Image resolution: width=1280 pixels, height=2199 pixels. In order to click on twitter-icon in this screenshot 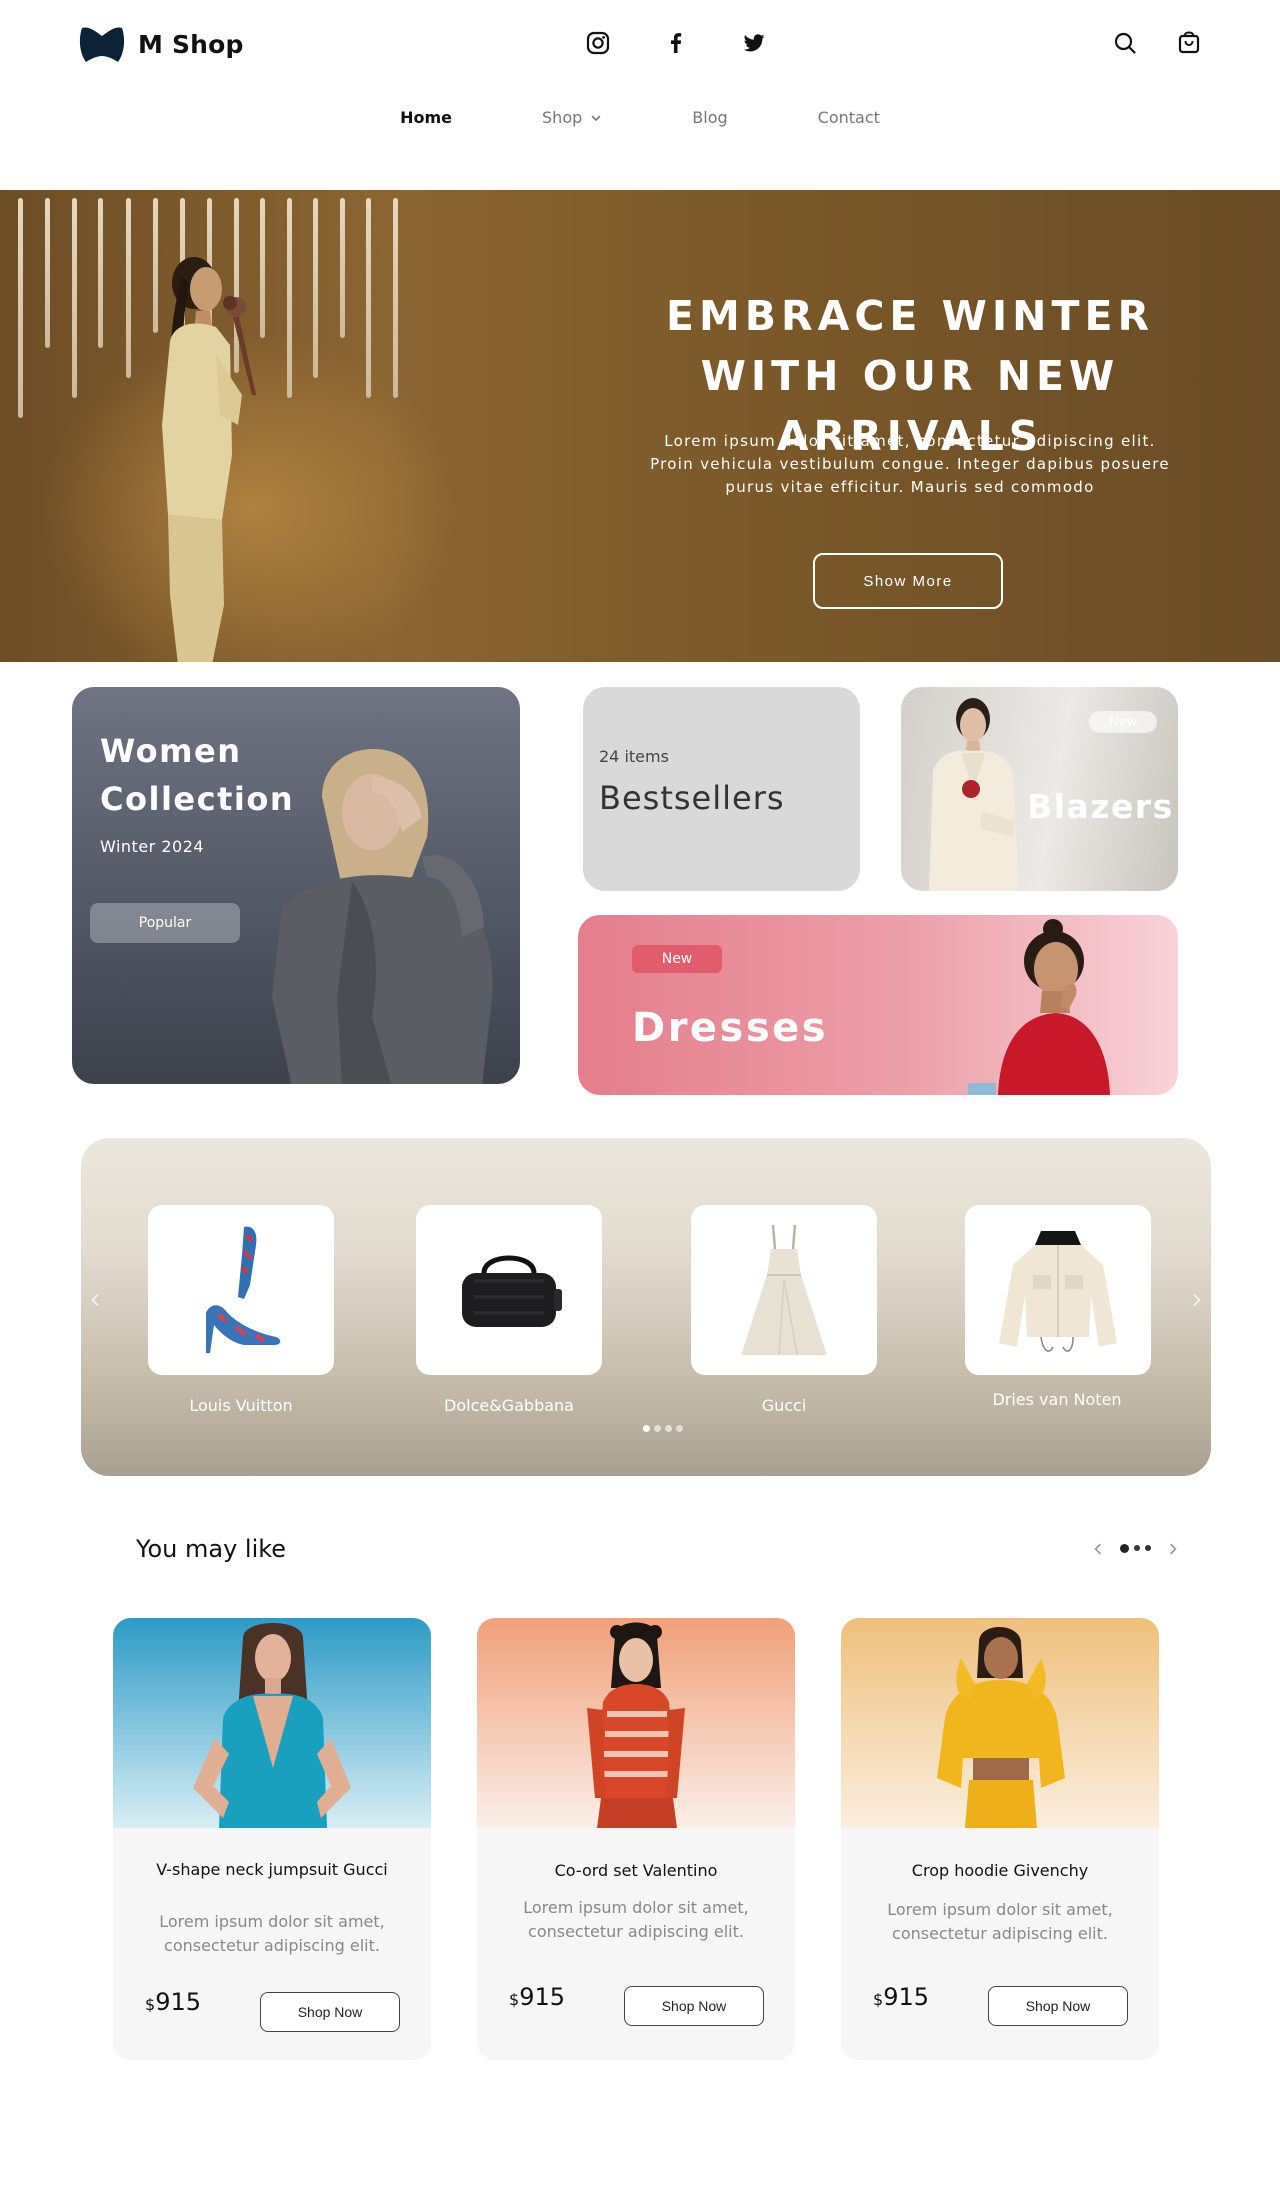, I will do `click(754, 43)`.